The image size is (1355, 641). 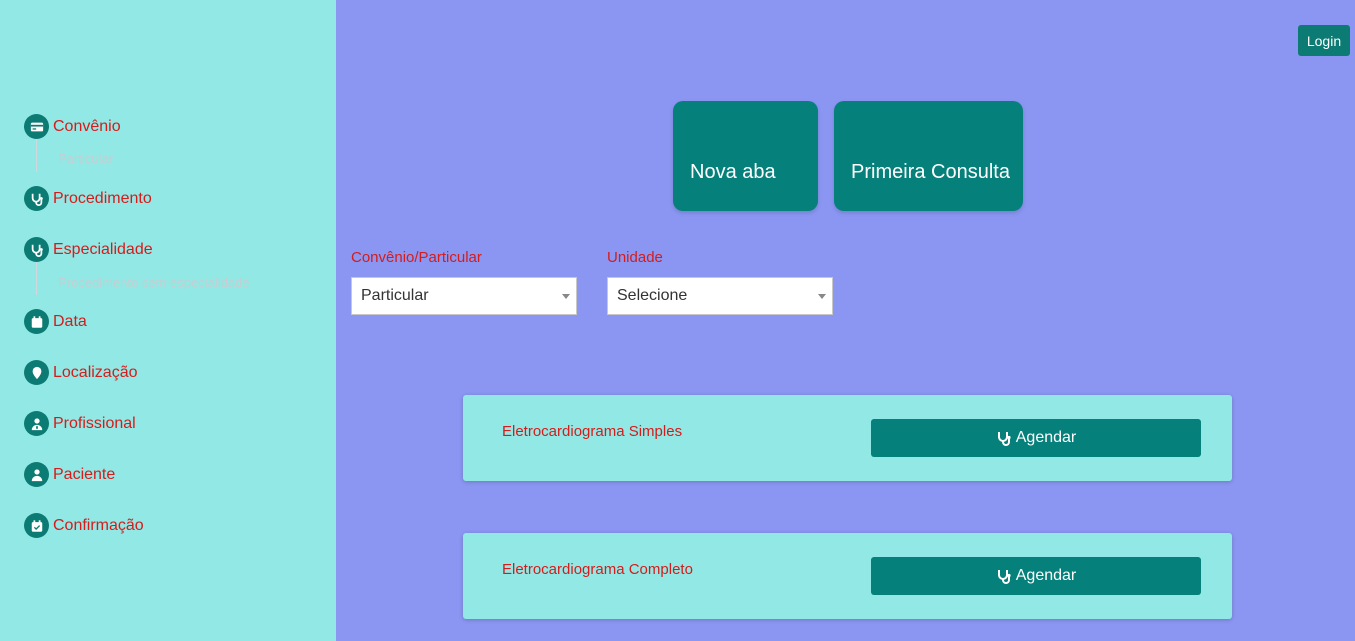 I want to click on convenio-label: Convênio/Particular, so click(x=416, y=257).